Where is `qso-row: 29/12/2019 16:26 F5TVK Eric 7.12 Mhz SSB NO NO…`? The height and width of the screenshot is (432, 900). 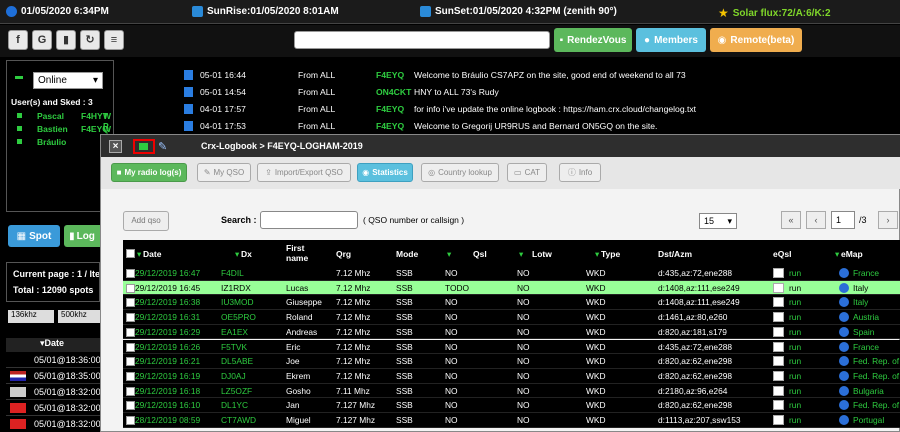 qso-row: 29/12/2019 16:26 F5TVK Eric 7.12 Mhz SSB NO NO… is located at coordinates (511, 347).